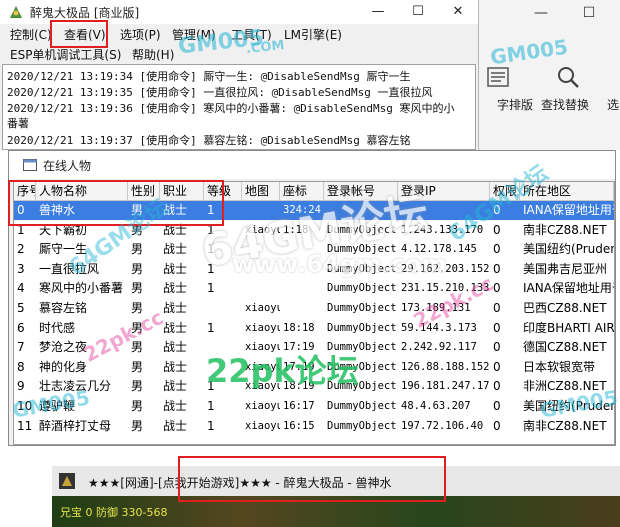  Describe the element at coordinates (302, 191) in the screenshot. I see `header-col-coords: 座标` at that location.